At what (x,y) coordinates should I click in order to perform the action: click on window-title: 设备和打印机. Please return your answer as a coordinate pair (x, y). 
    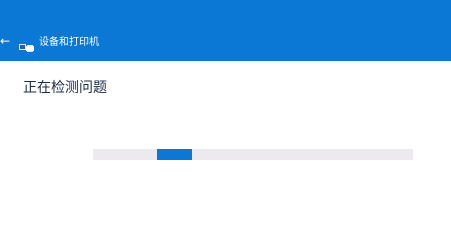
    Looking at the image, I should click on (69, 42).